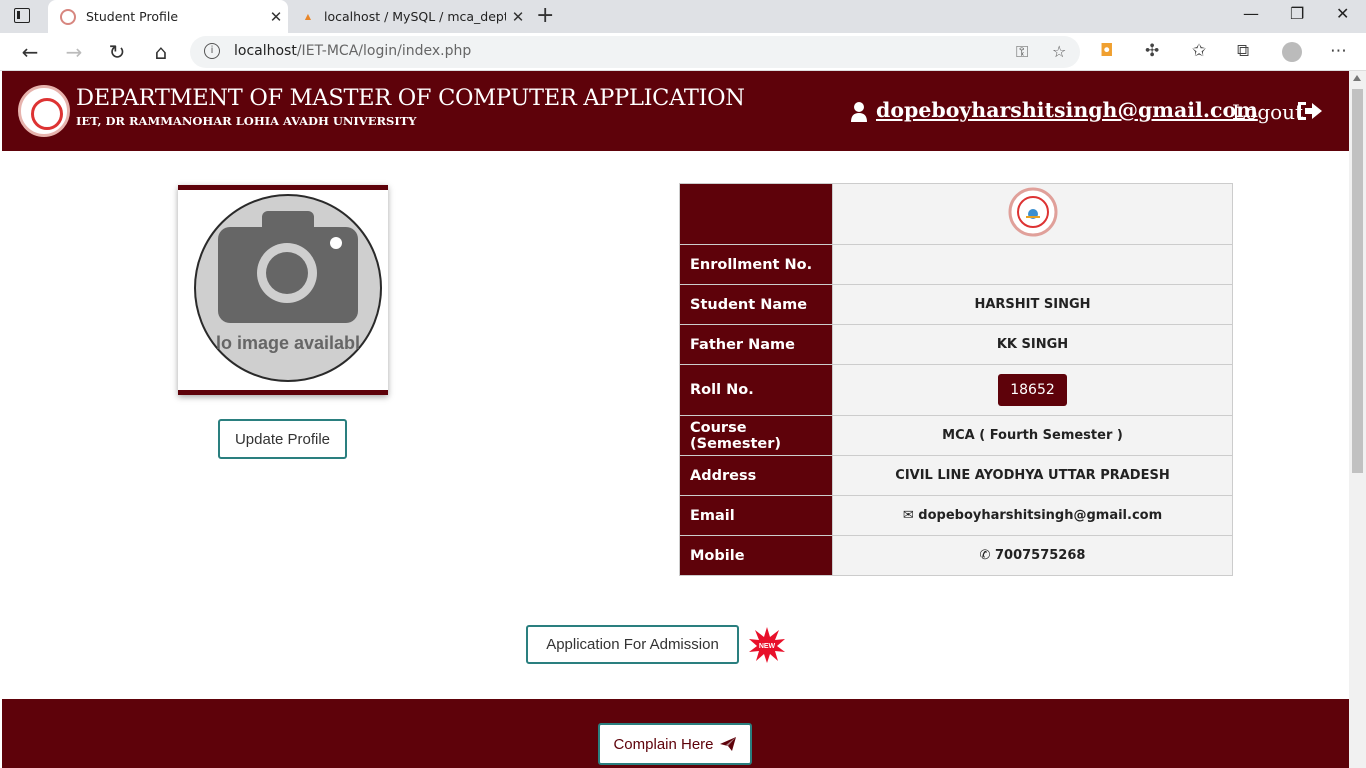 Image resolution: width=1366 pixels, height=768 pixels. I want to click on extension-icon: ◘, so click(1106, 51).